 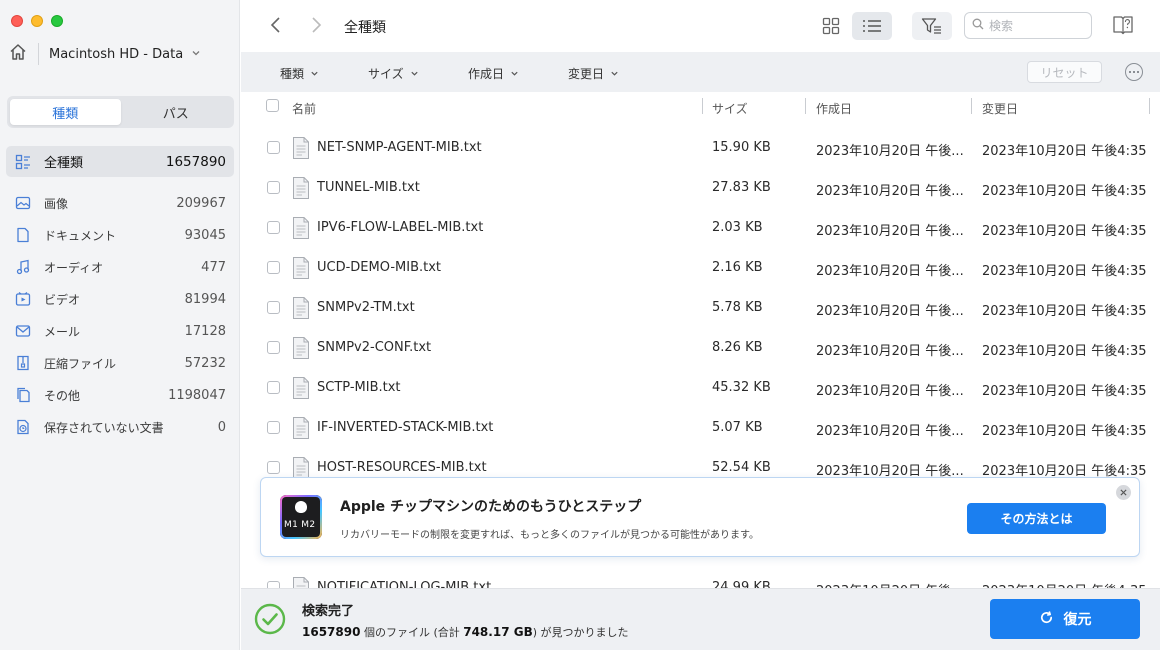 What do you see at coordinates (17, 21) in the screenshot?
I see `close-window-button` at bounding box center [17, 21].